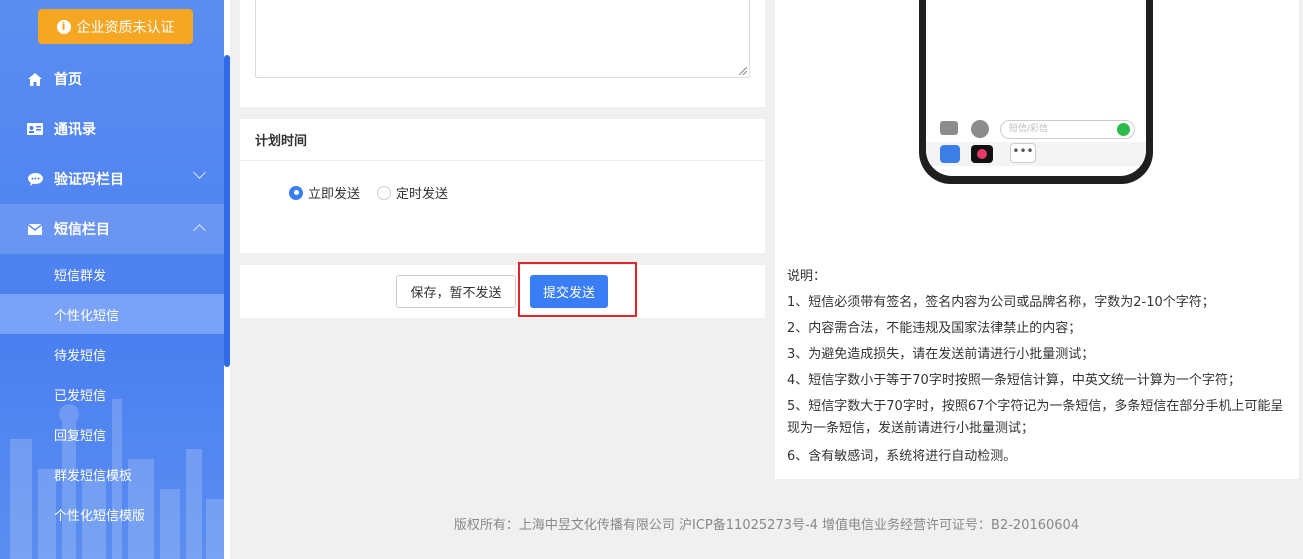 This screenshot has height=559, width=1303. Describe the element at coordinates (902, 456) in the screenshot. I see `instruction-item: 6、含有敏感词，系统将进行自动检测。` at that location.